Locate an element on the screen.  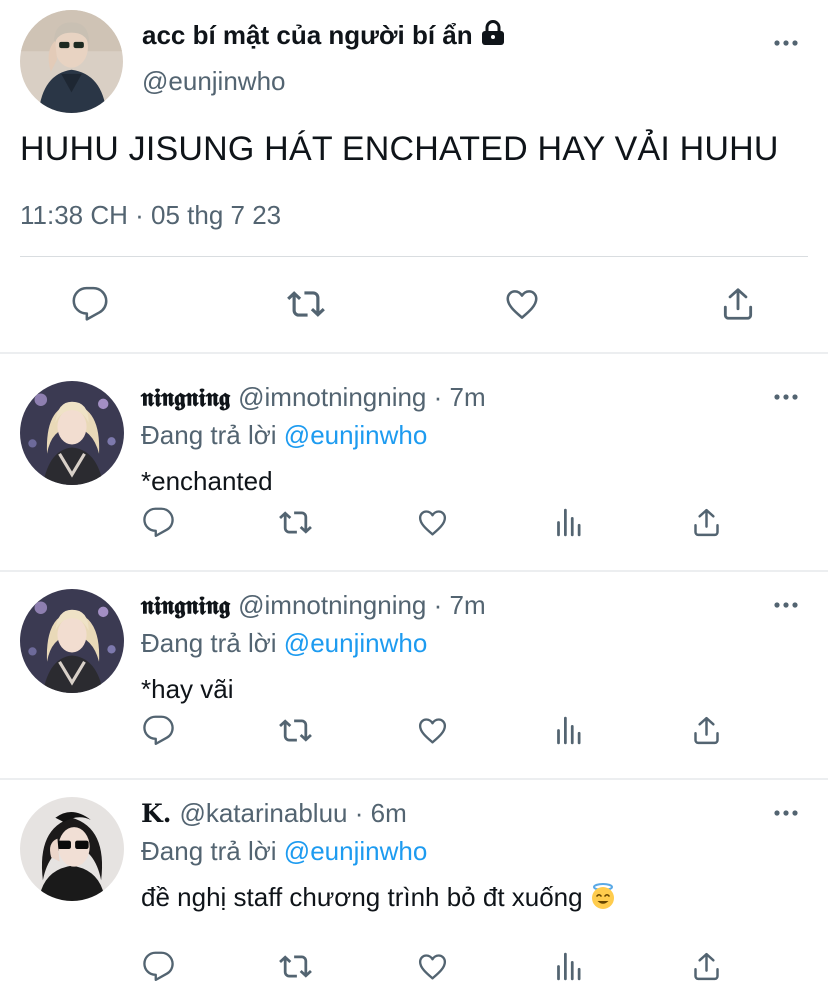
main-tweet-display-name: acc bí mật của người bí ẩn is located at coordinates (307, 35).